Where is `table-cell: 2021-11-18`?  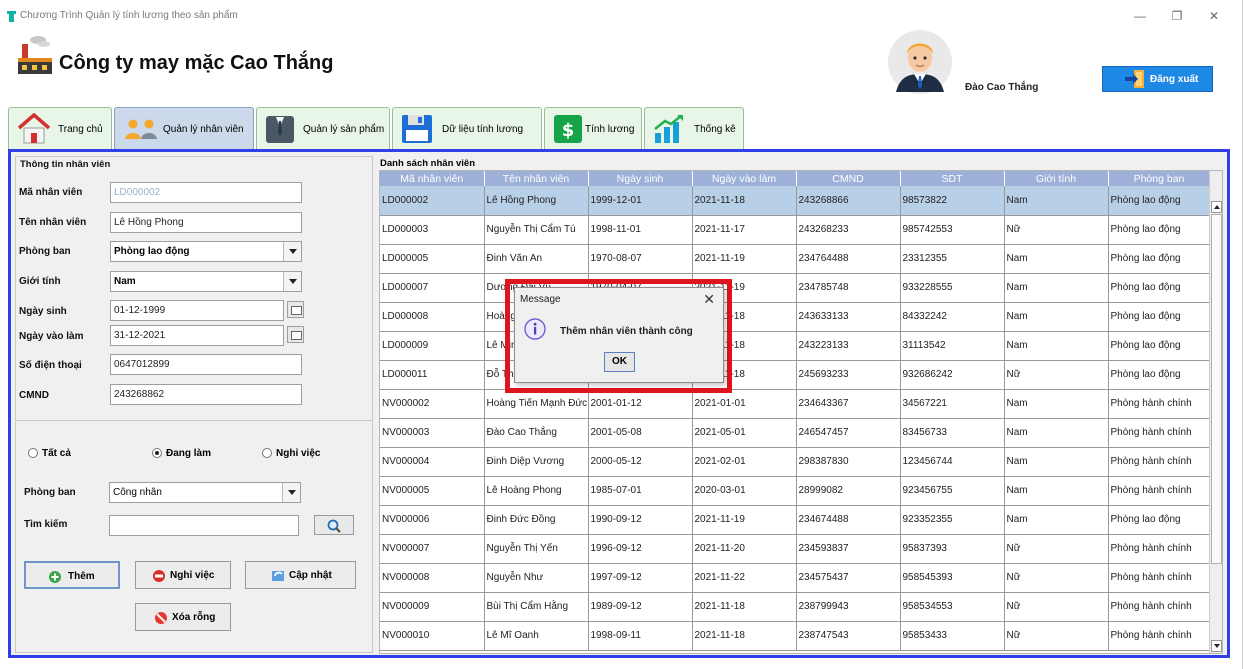 table-cell: 2021-11-18 is located at coordinates (744, 201).